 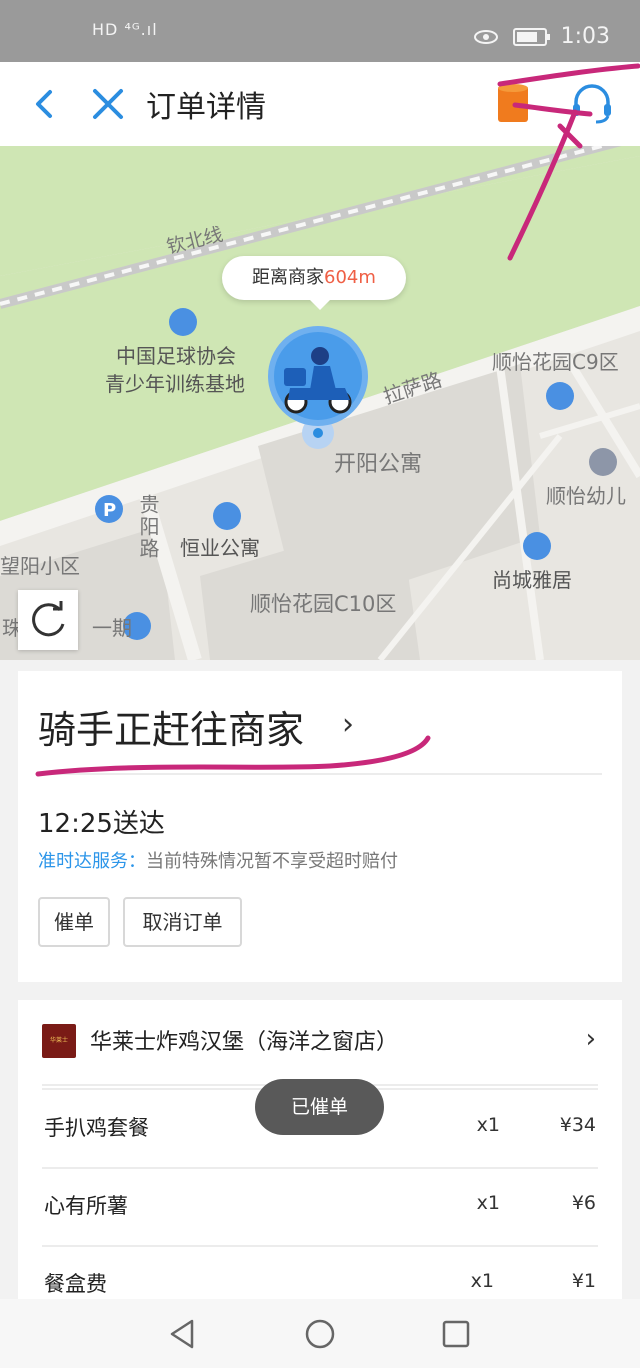 I want to click on urge-order-button: 催单, so click(x=74, y=922).